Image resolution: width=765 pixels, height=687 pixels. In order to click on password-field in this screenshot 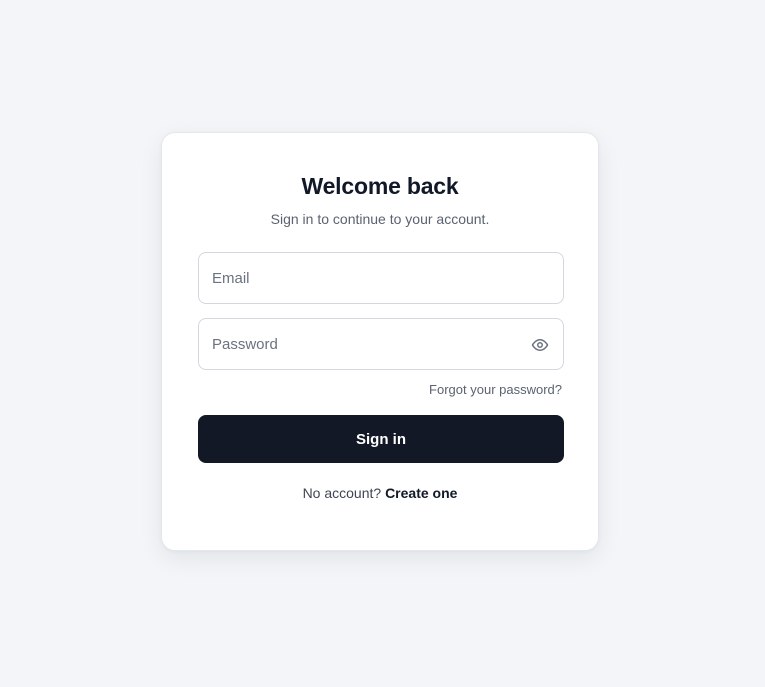, I will do `click(381, 344)`.